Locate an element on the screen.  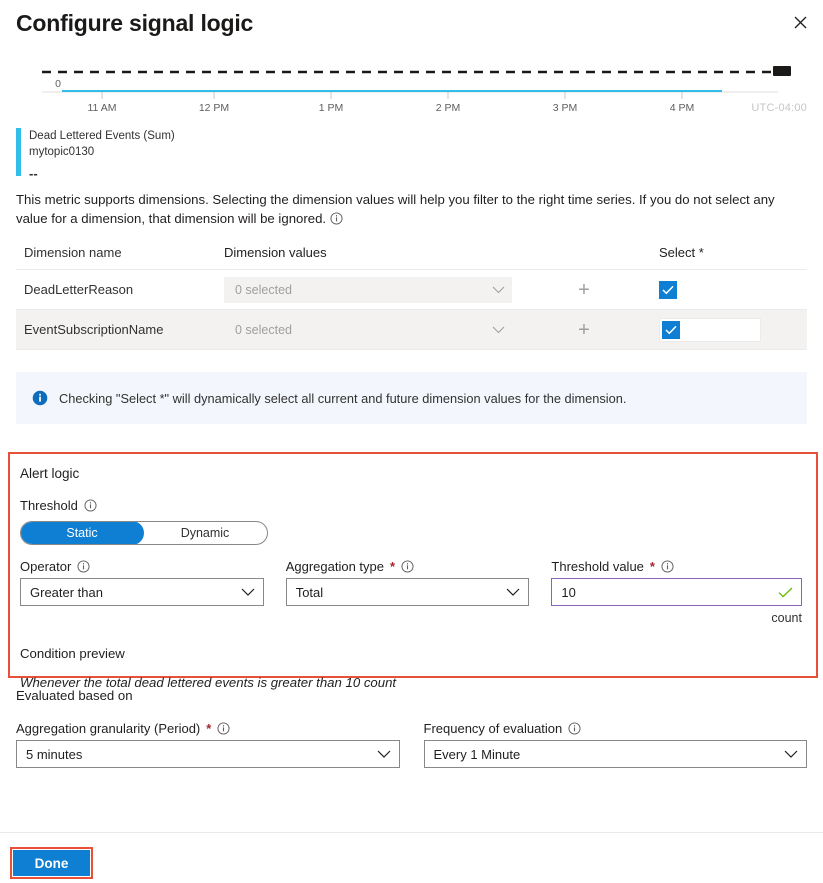
threshold-type-toggle: Static Dynamic is located at coordinates (144, 533).